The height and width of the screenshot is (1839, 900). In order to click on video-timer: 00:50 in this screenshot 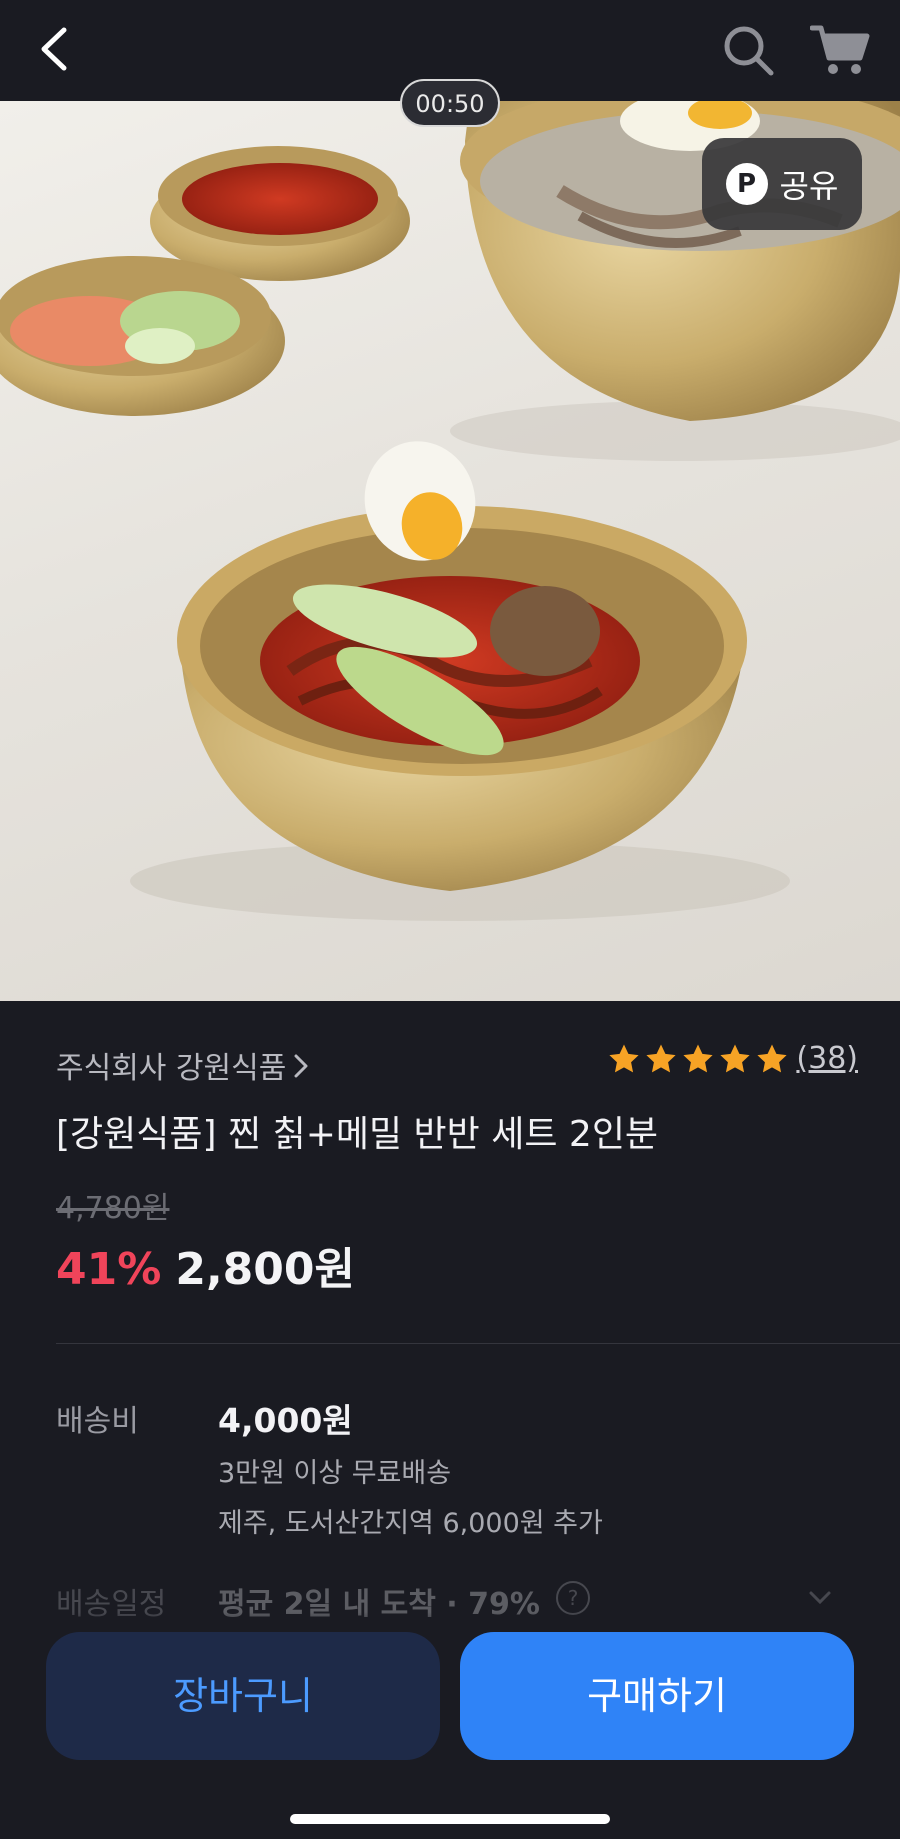, I will do `click(450, 103)`.